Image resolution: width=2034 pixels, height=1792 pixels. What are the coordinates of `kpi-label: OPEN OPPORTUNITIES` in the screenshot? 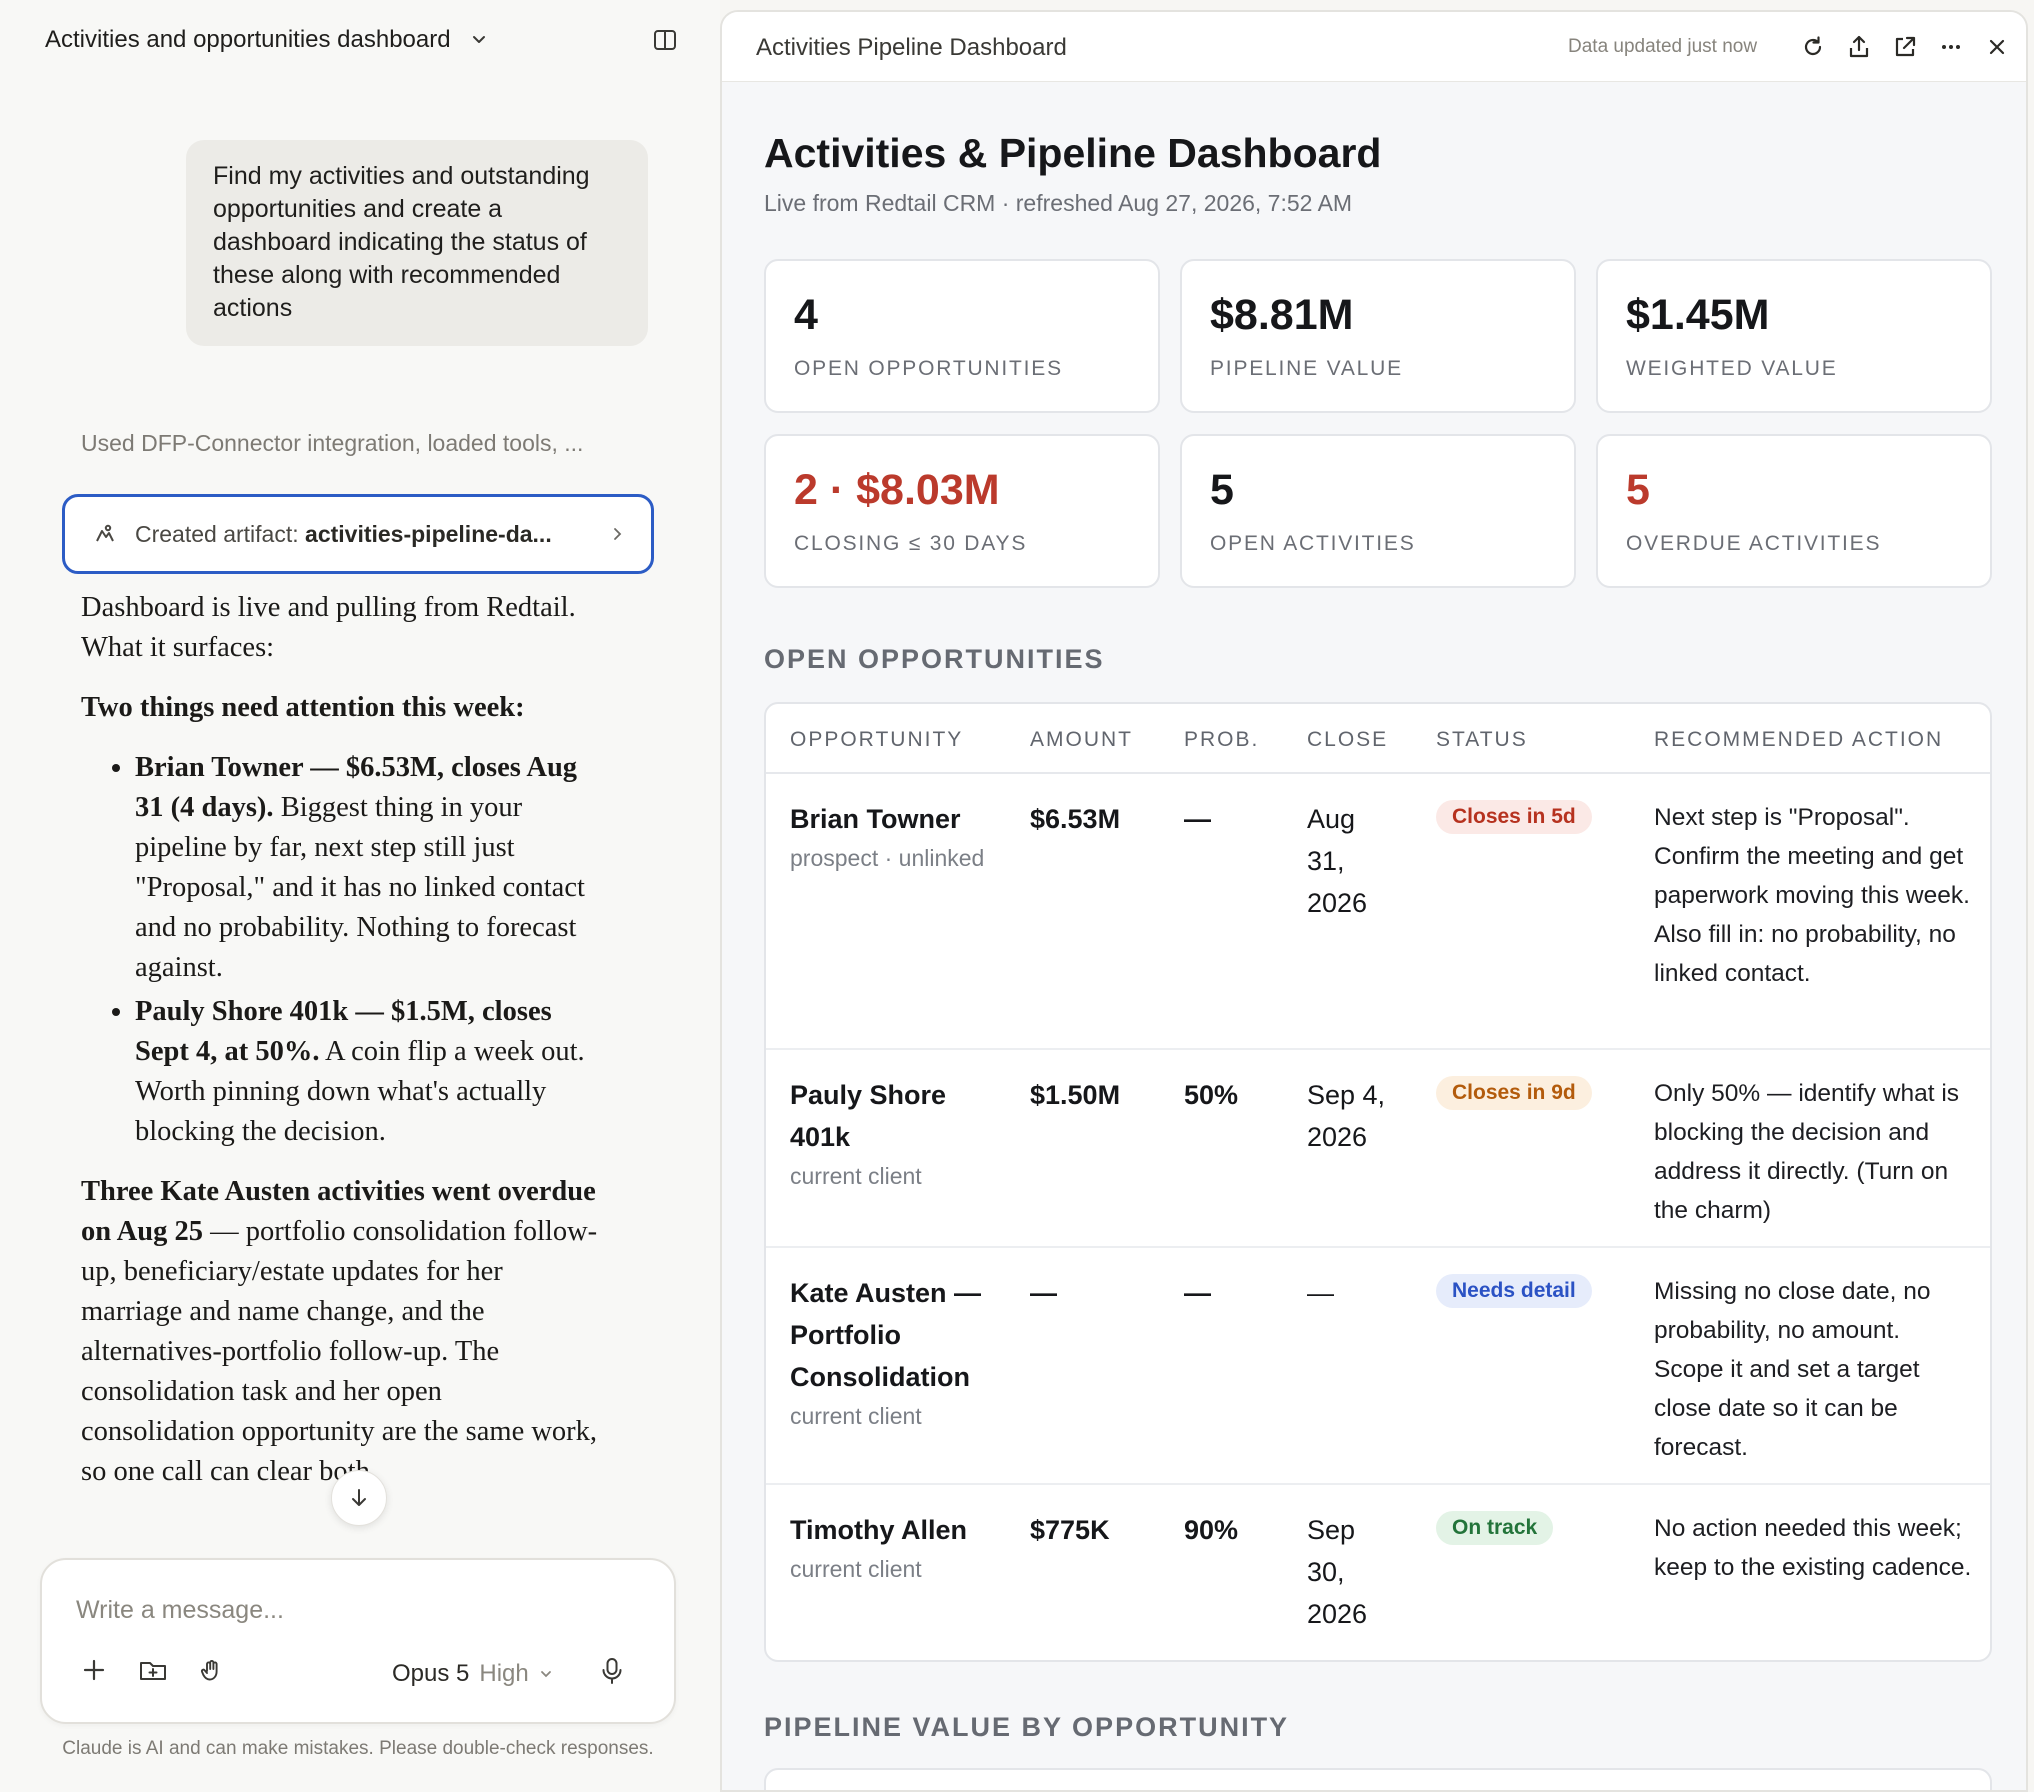 It's located at (928, 368).